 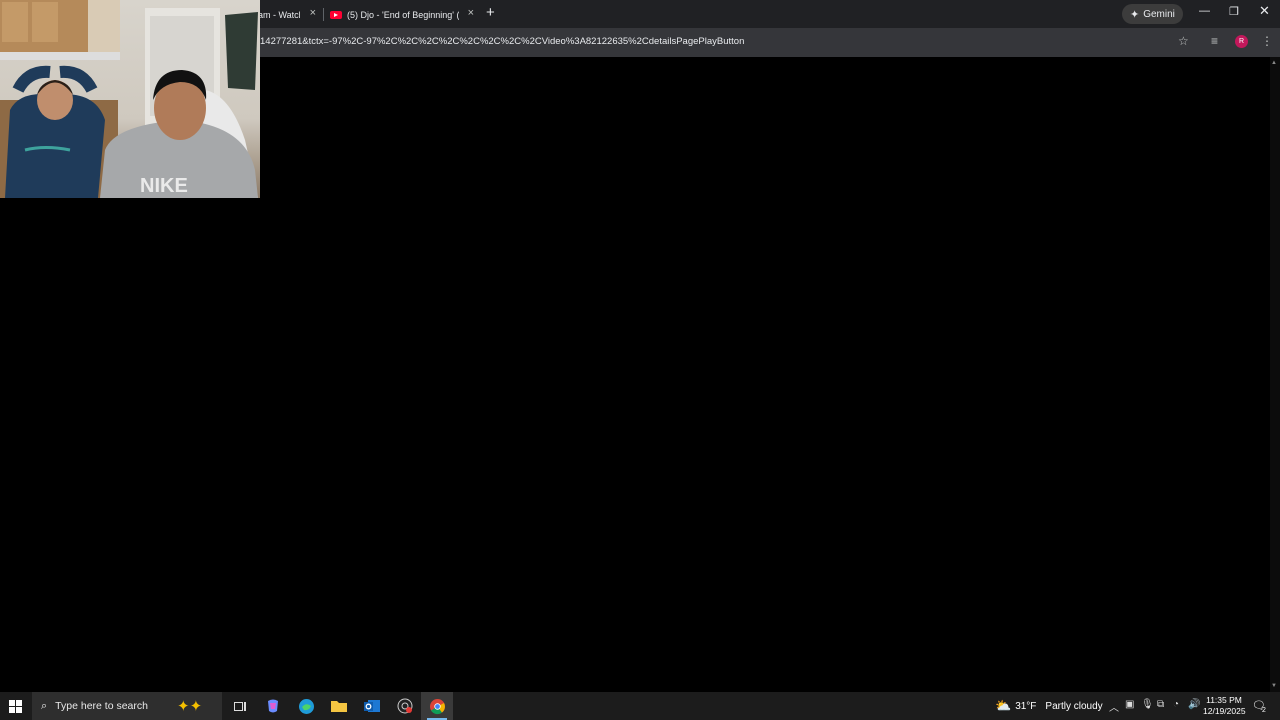 What do you see at coordinates (101, 706) in the screenshot?
I see `search-placeholder: Type here to search` at bounding box center [101, 706].